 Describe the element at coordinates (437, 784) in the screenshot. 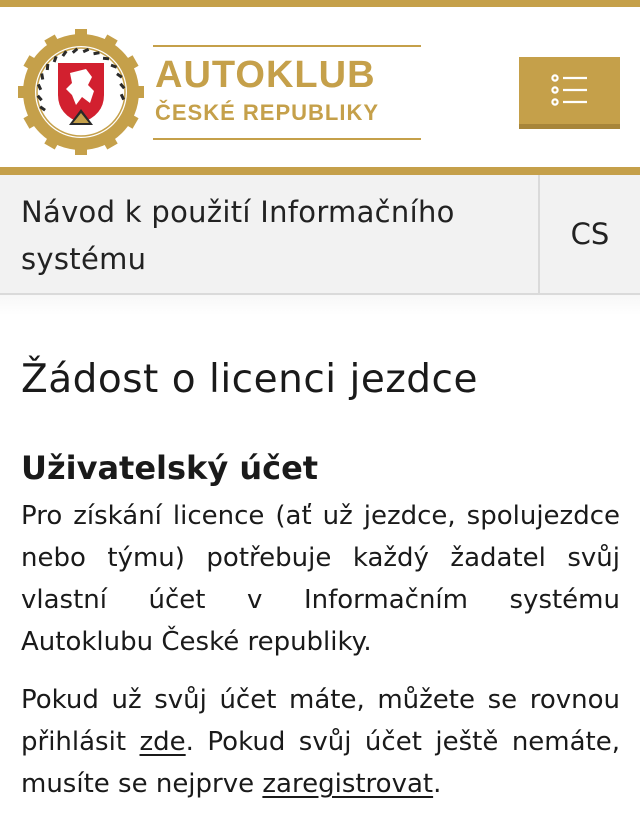

I see `paragraph-text: .` at that location.